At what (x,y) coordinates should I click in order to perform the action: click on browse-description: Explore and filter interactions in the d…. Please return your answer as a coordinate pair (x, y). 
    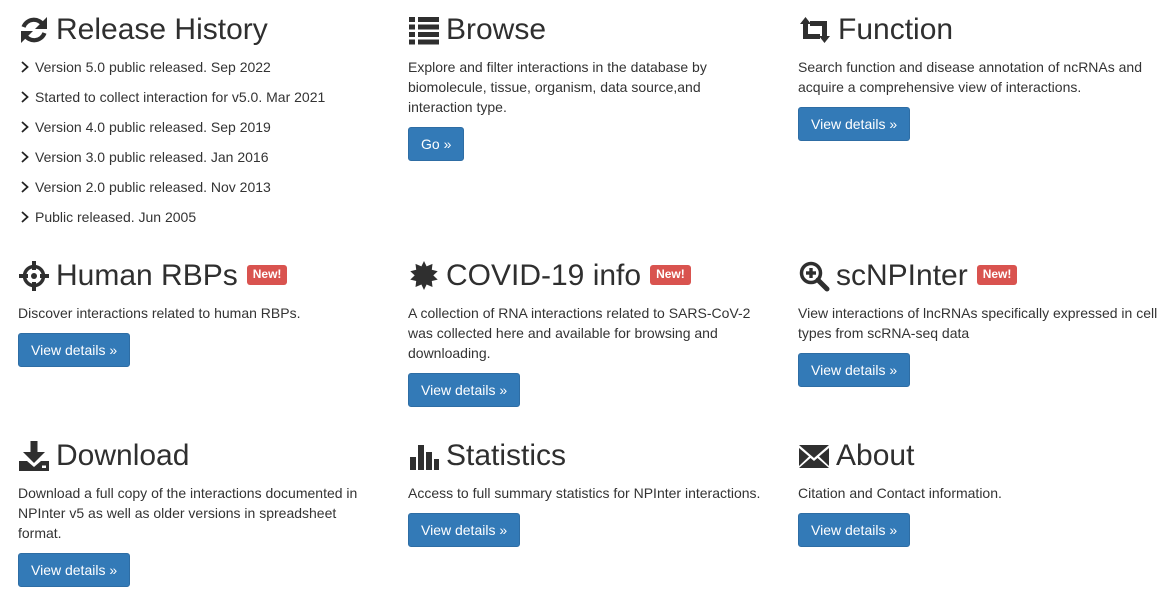
    Looking at the image, I should click on (557, 87).